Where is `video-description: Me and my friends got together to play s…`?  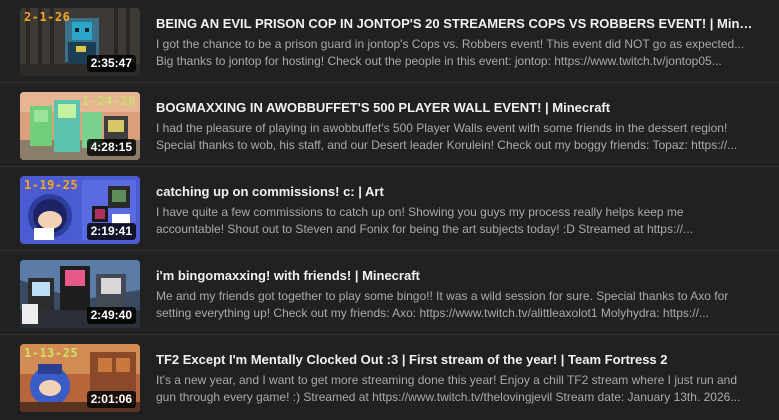 video-description: Me and my friends got together to play s… is located at coordinates (456, 305).